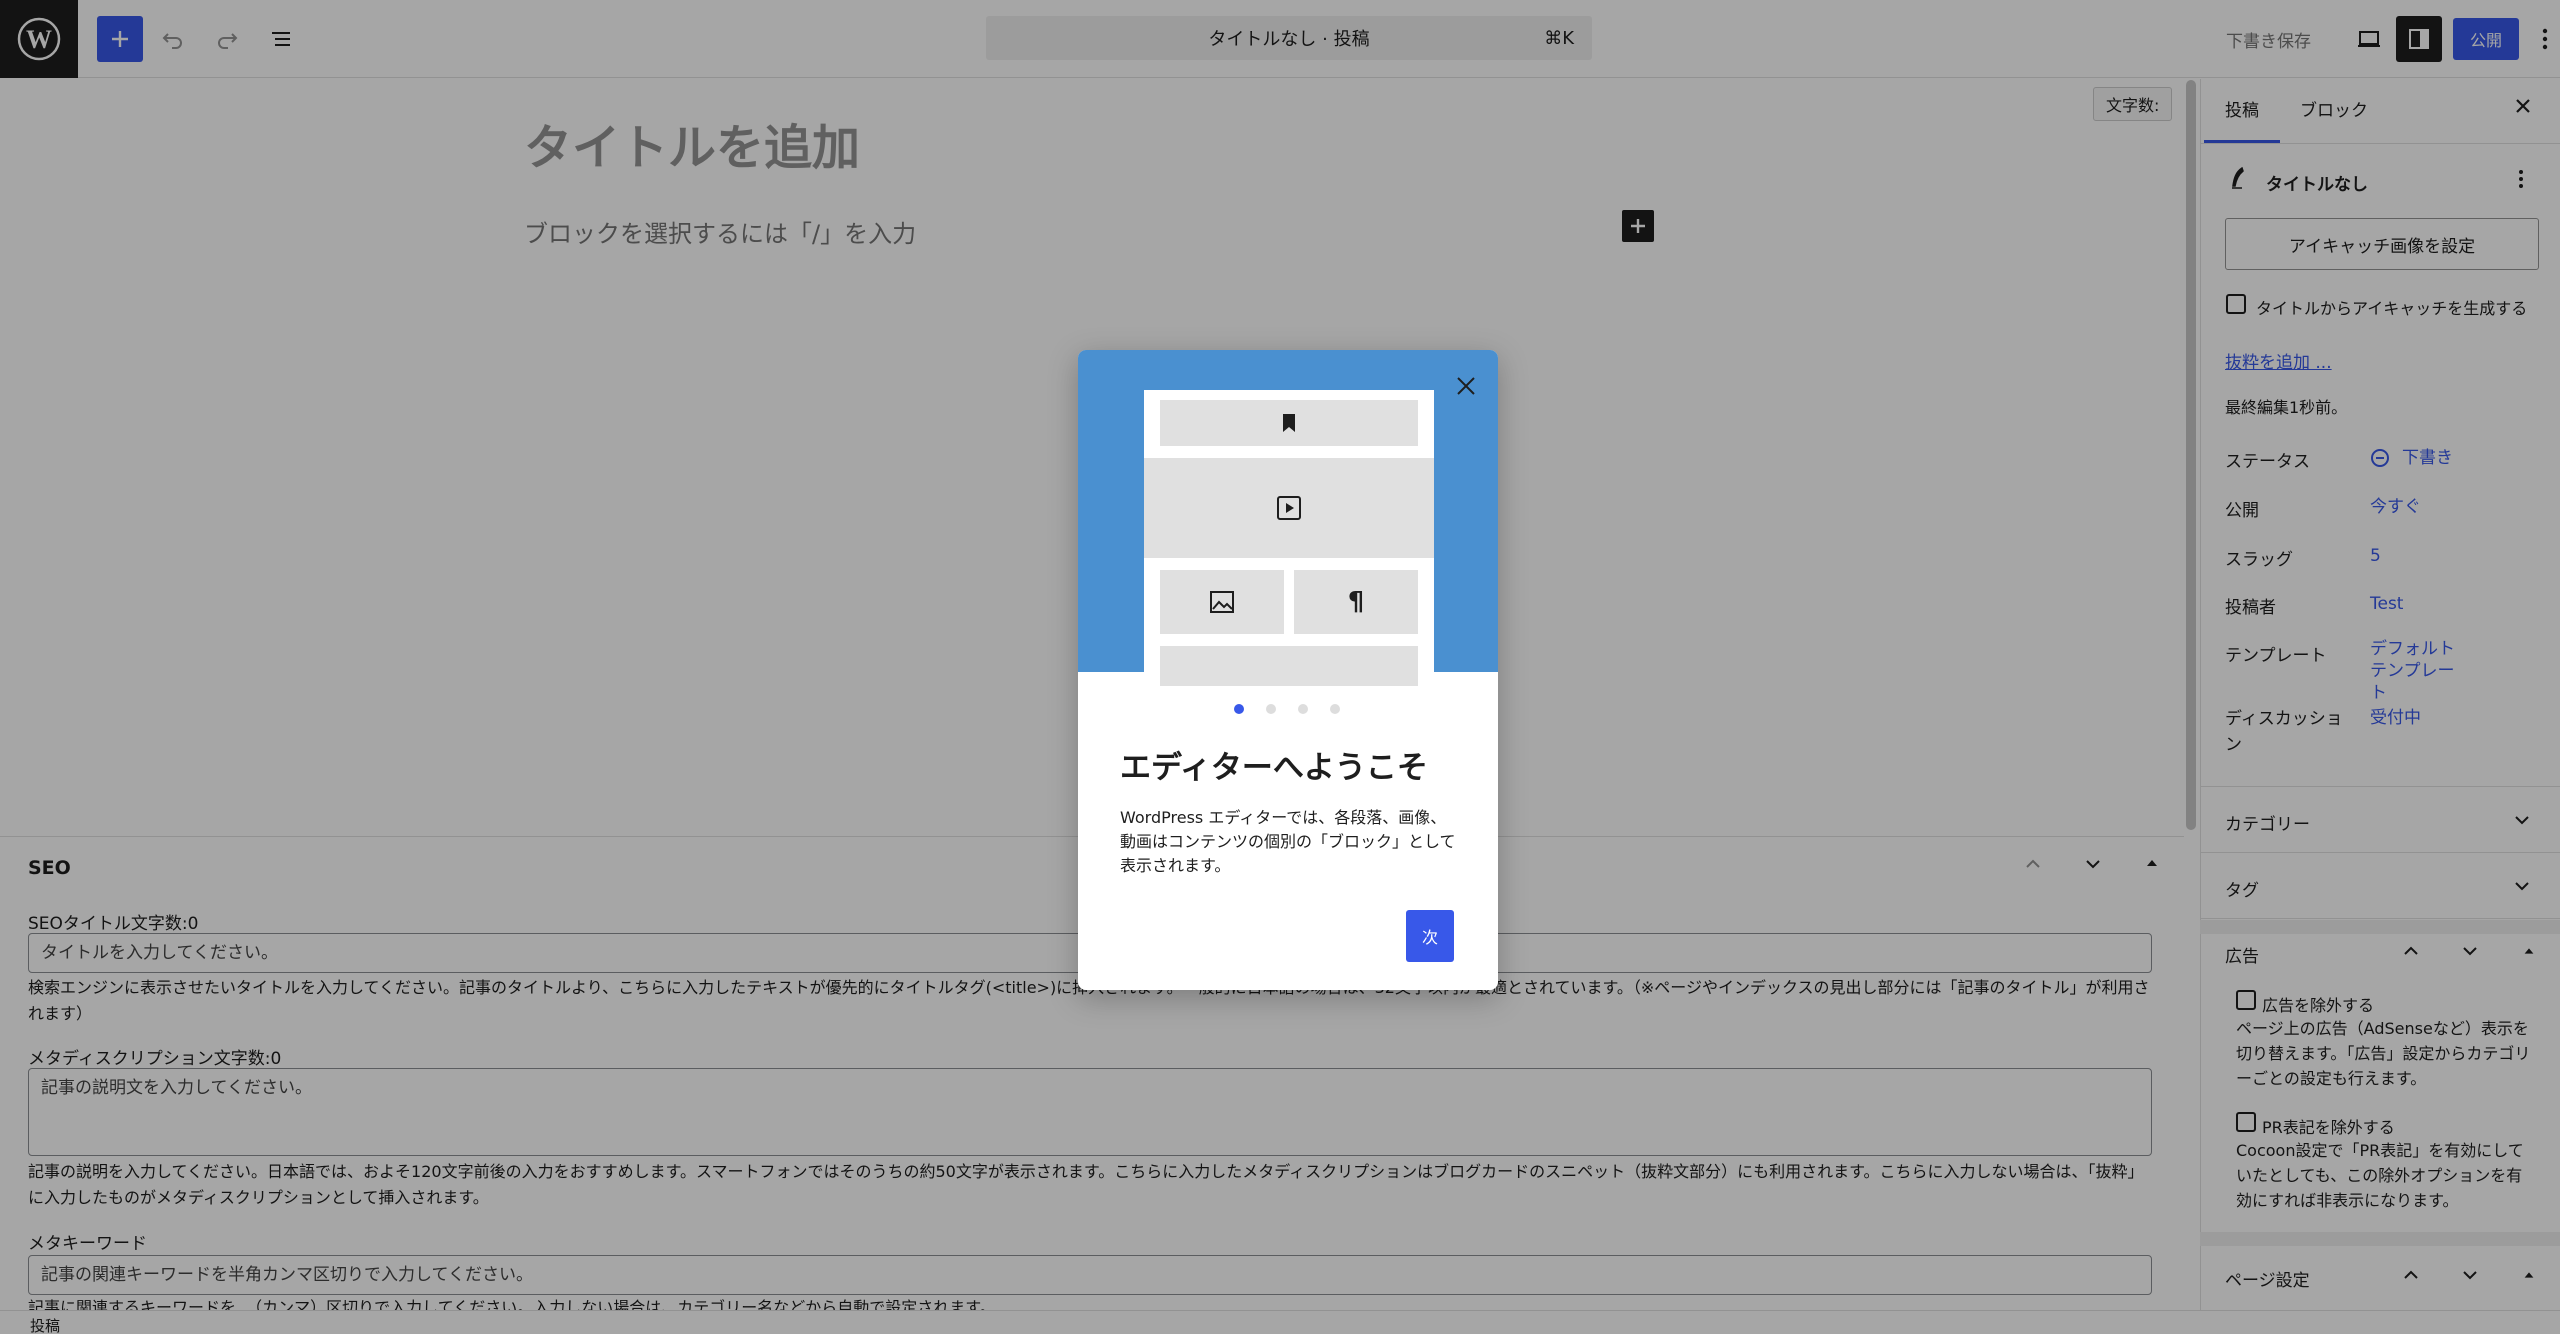  I want to click on paragraph-icon: ¶, so click(1356, 602).